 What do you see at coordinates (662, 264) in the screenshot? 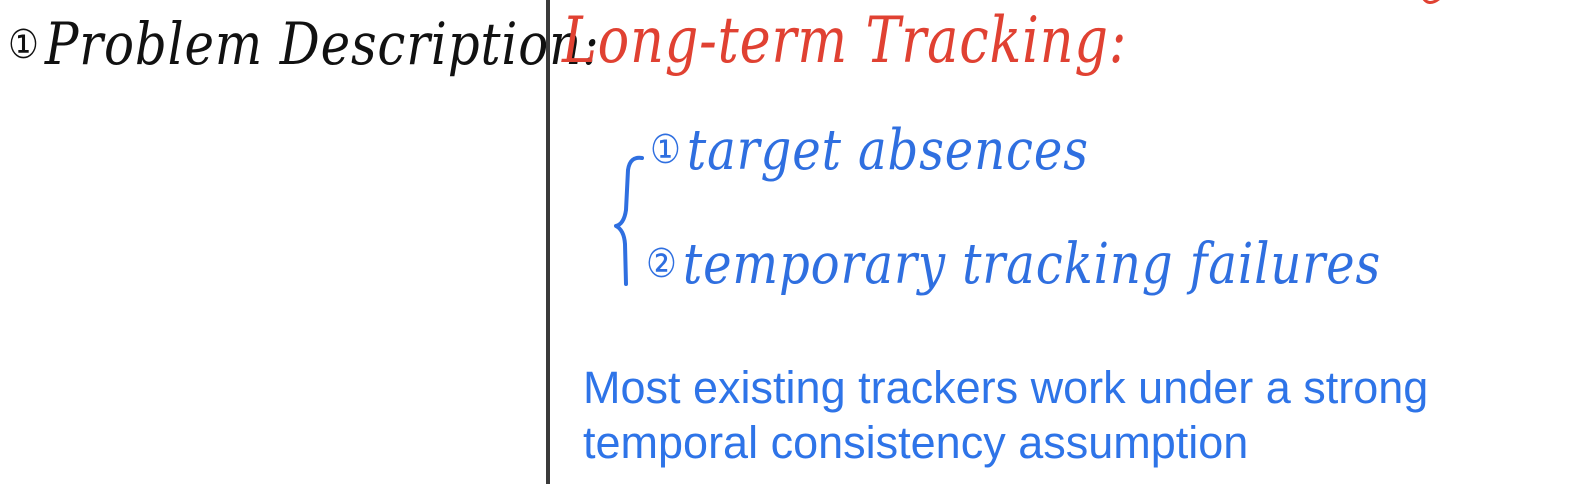
I see `point-number: ②` at bounding box center [662, 264].